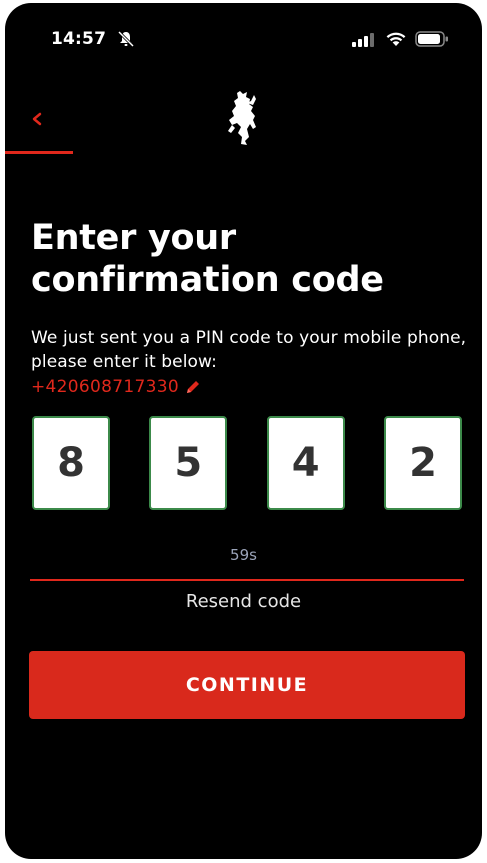 The image size is (487, 863). Describe the element at coordinates (39, 152) in the screenshot. I see `back-tab-underline` at that location.